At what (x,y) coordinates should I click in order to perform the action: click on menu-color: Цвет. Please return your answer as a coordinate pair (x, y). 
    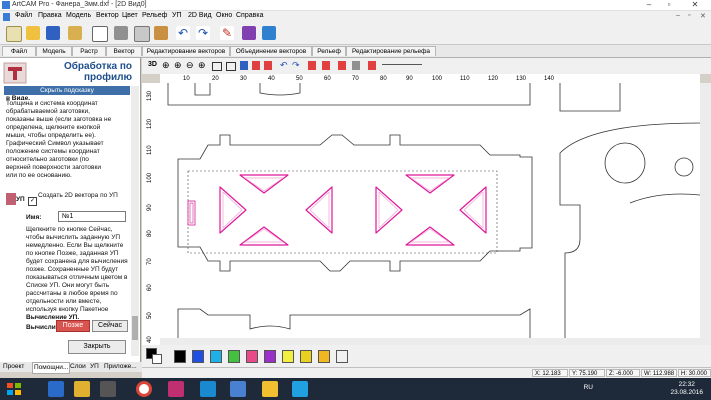
    Looking at the image, I should click on (130, 15).